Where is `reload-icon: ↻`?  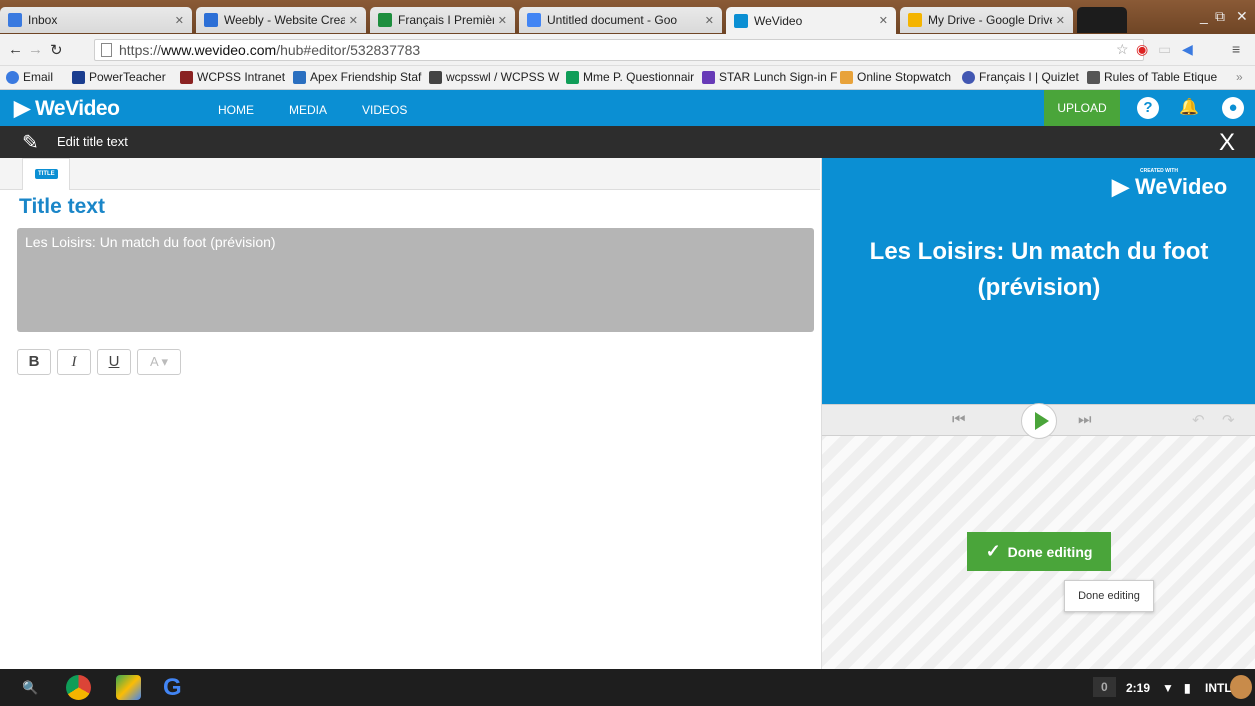 reload-icon: ↻ is located at coordinates (56, 50).